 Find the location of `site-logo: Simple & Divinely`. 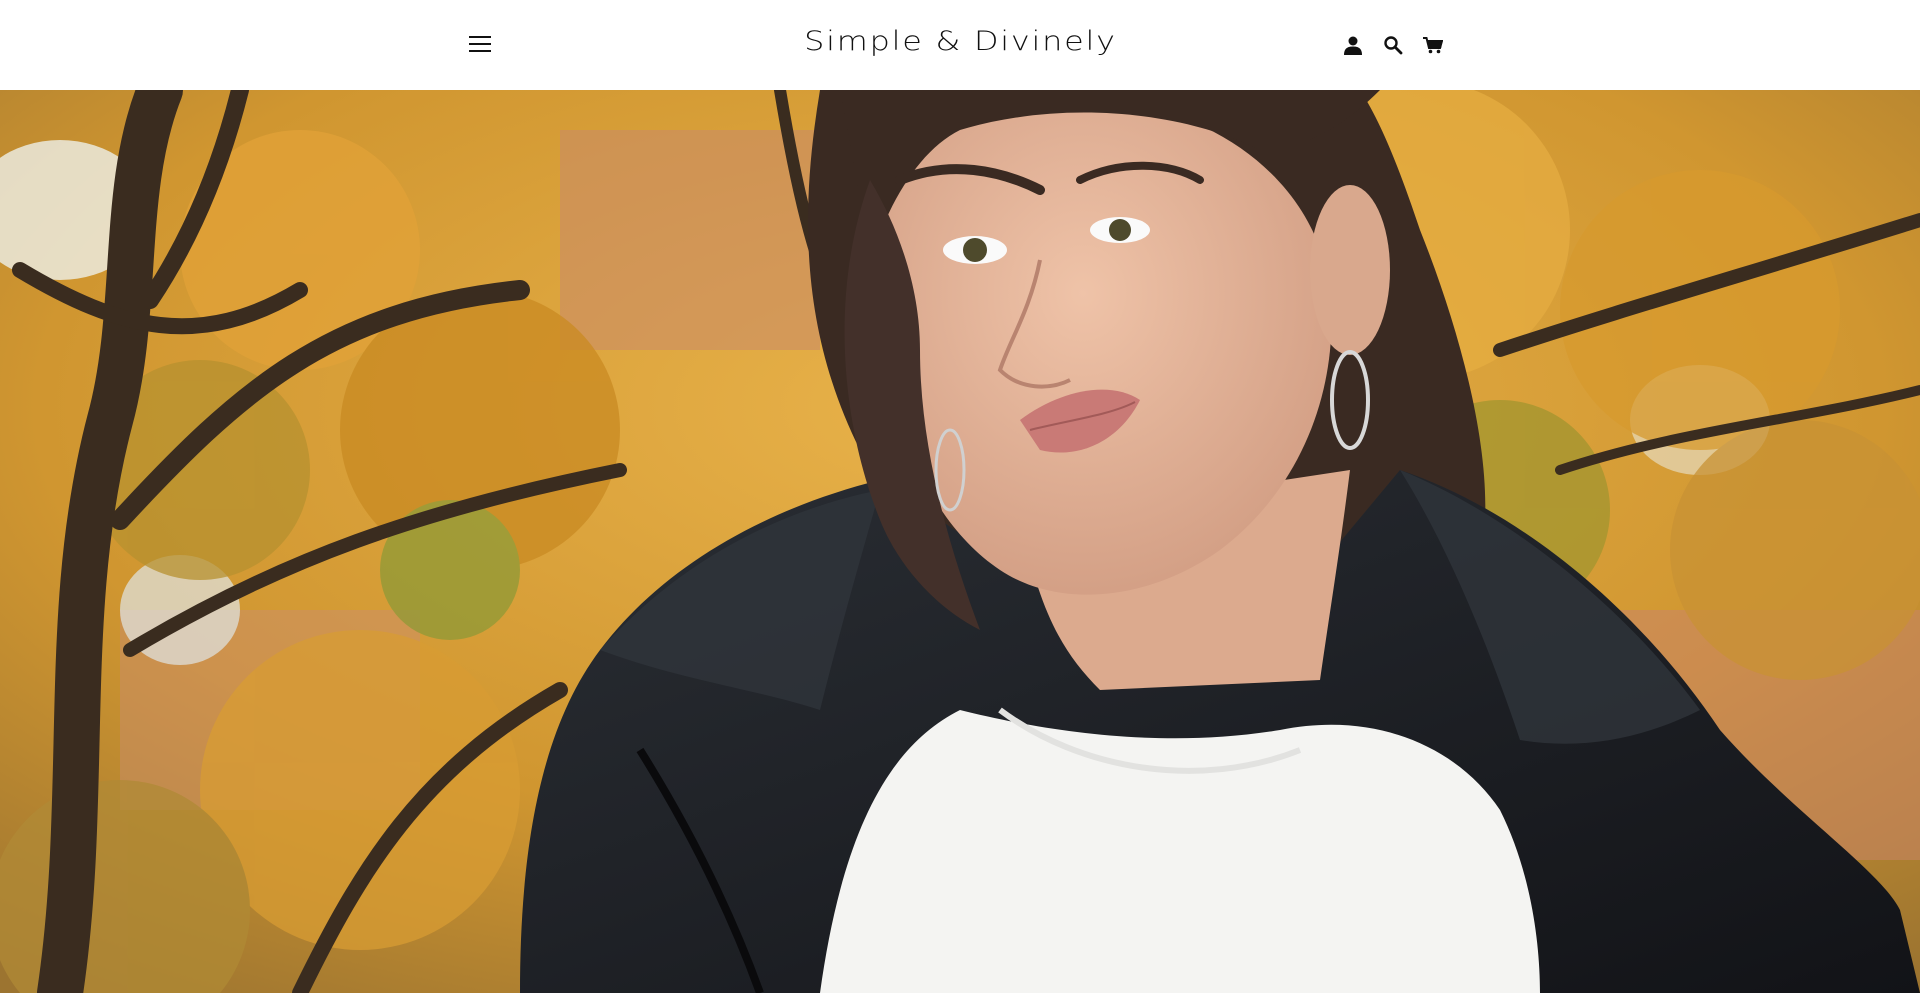

site-logo: Simple & Divinely is located at coordinates (960, 41).